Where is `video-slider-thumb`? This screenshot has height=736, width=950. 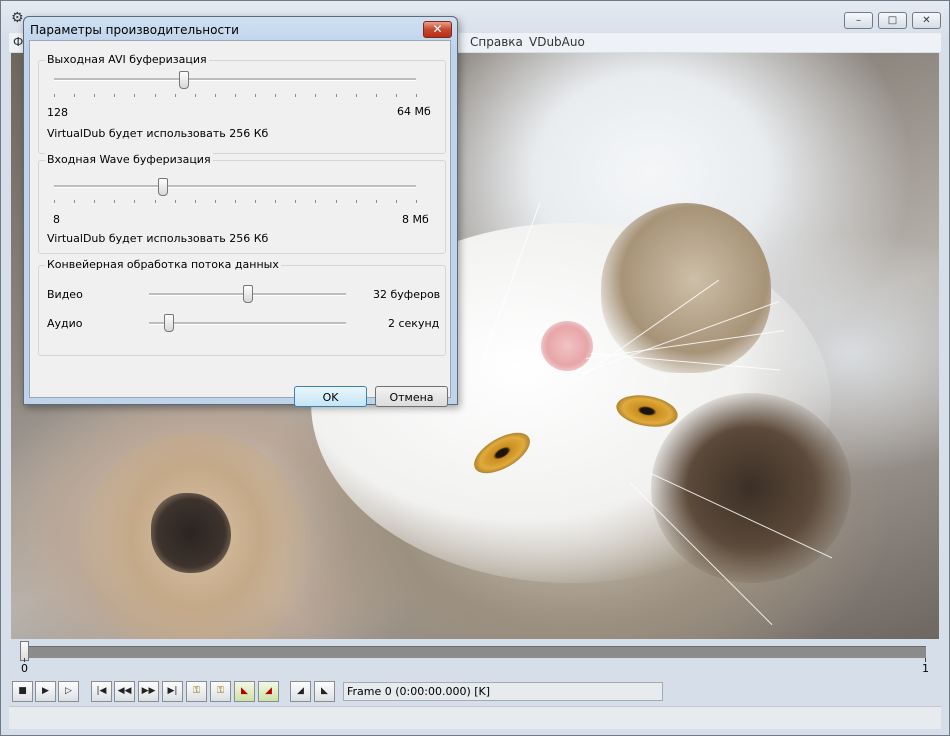 video-slider-thumb is located at coordinates (247, 294).